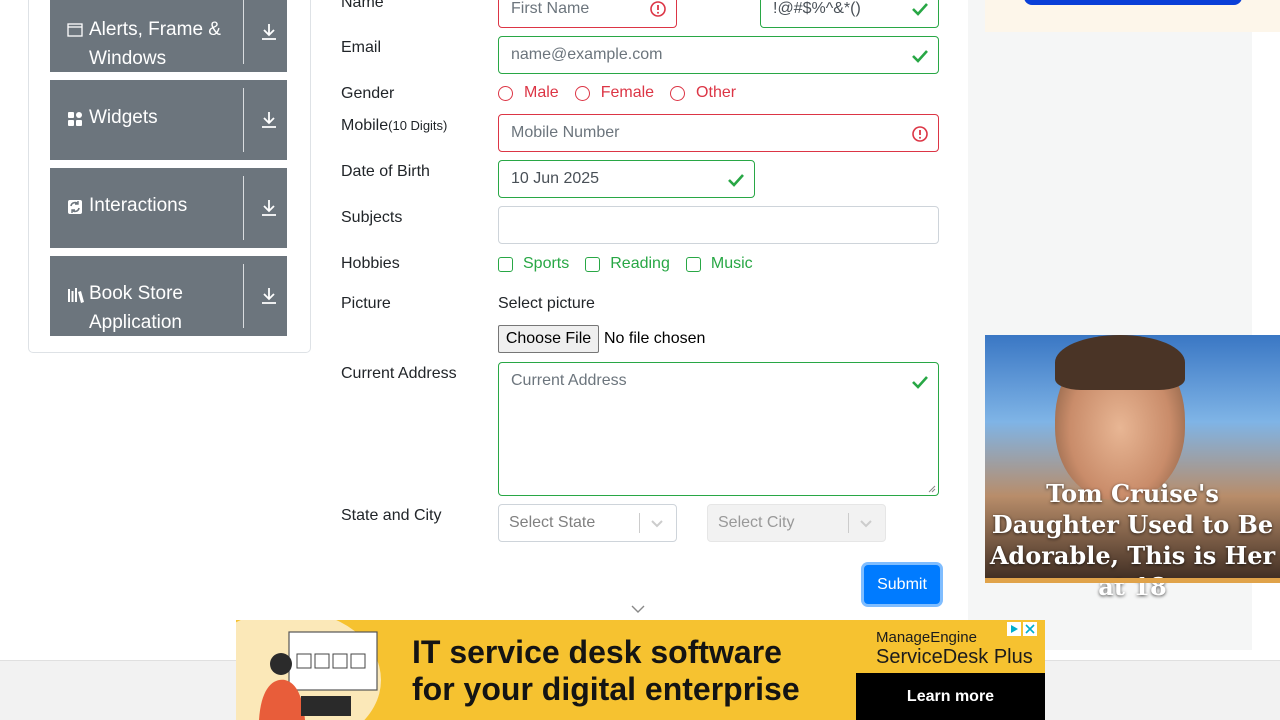  What do you see at coordinates (926, 637) in the screenshot?
I see `ad-brand-top: ManageEngine` at bounding box center [926, 637].